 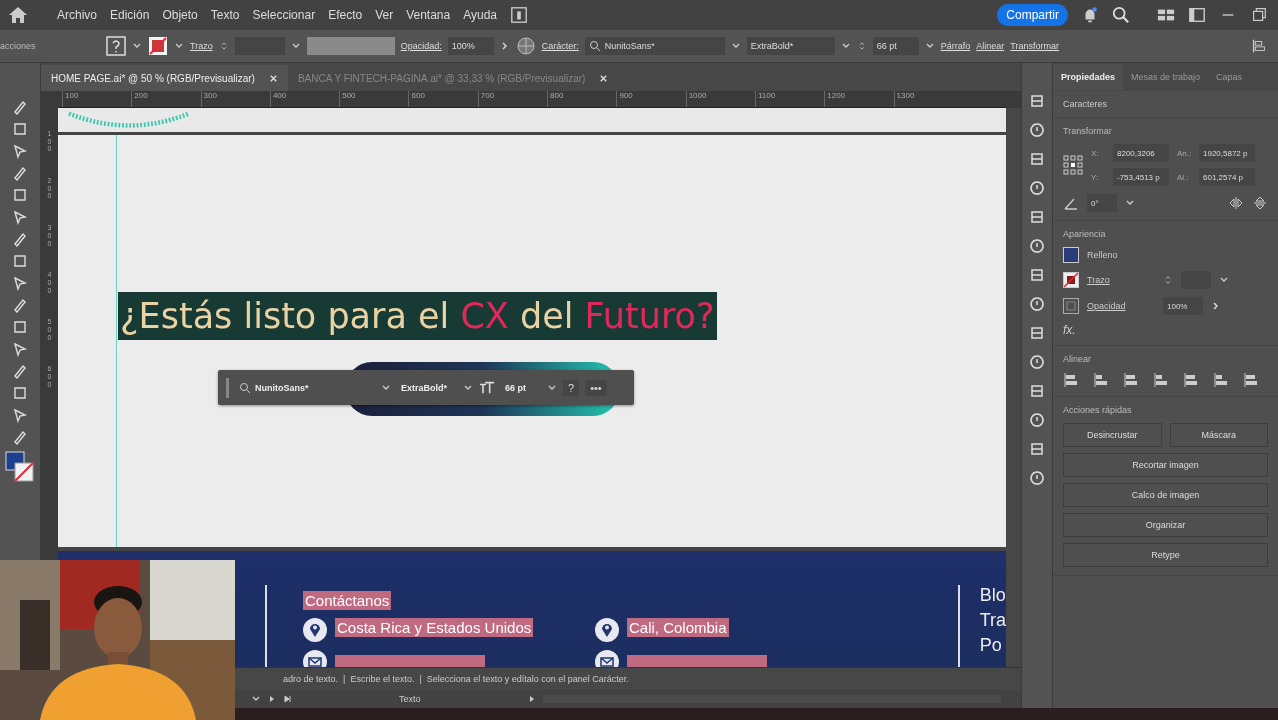 I want to click on restore-icon, so click(x=1259, y=15).